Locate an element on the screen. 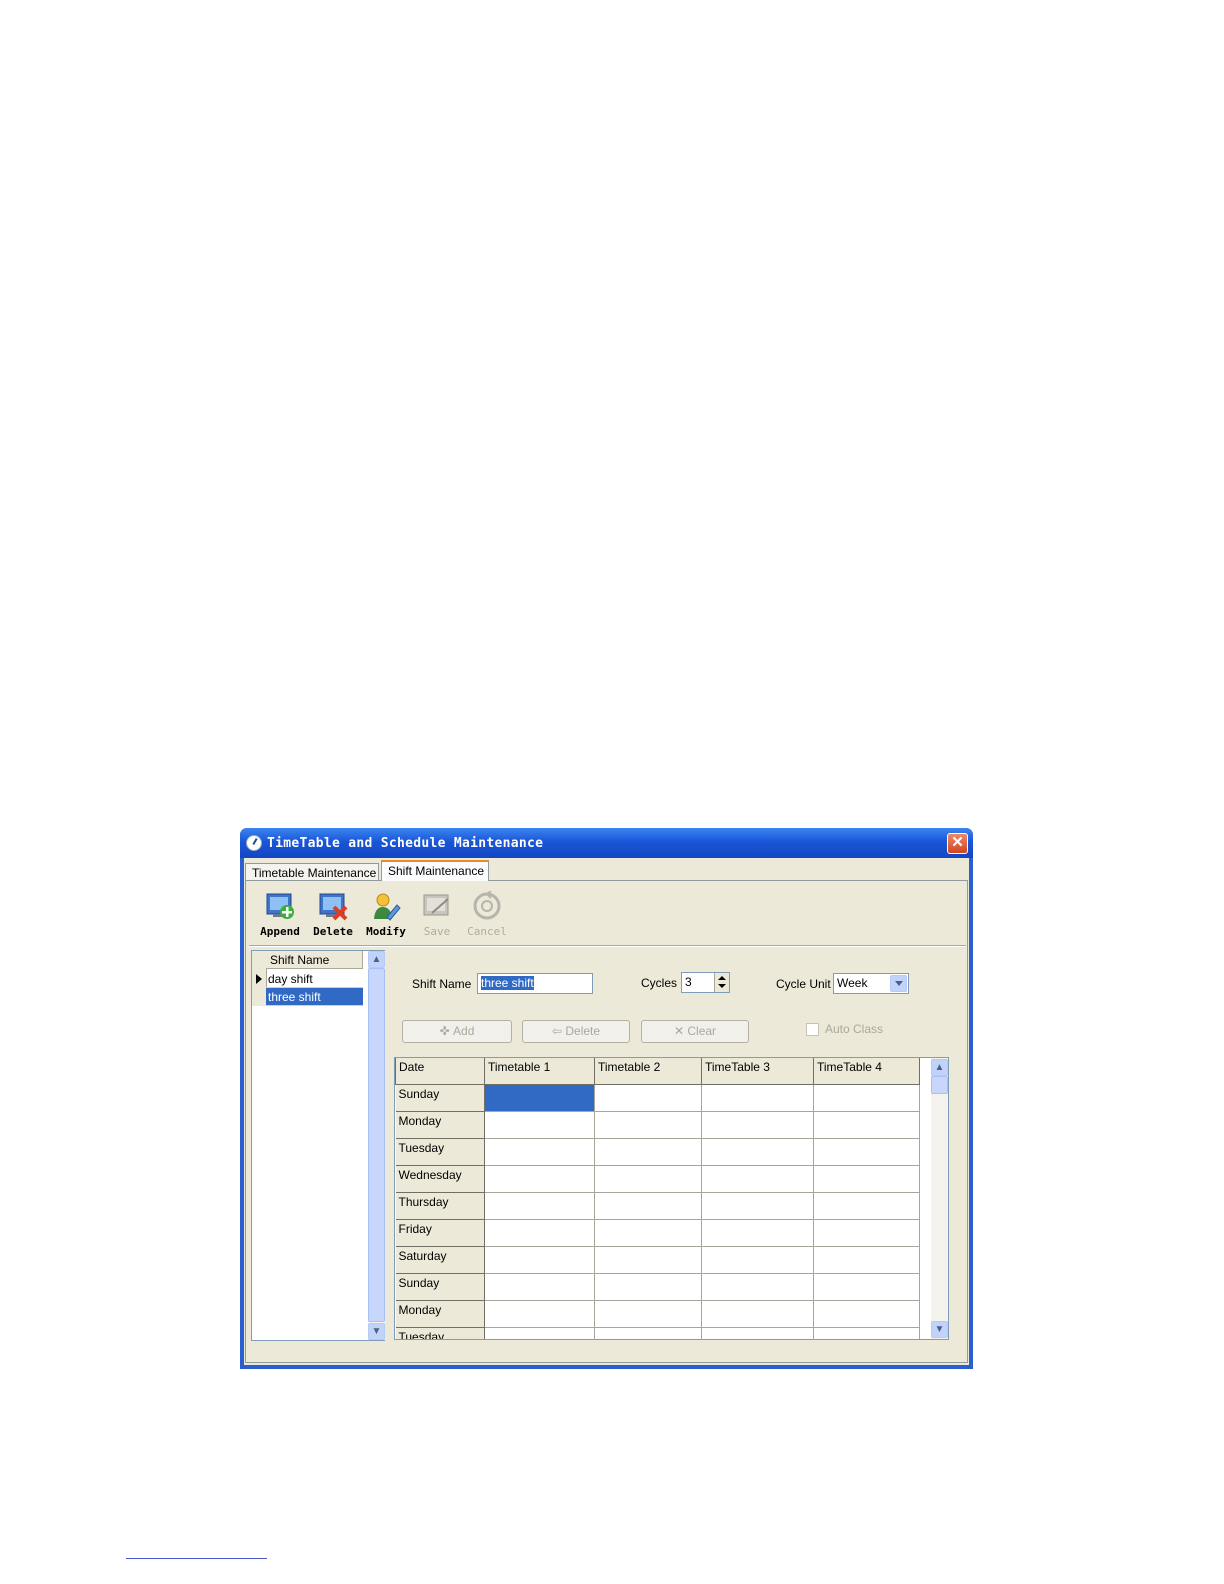 The width and height of the screenshot is (1224, 1584). column-header-timetable-2: Timetable 2 is located at coordinates (648, 1071).